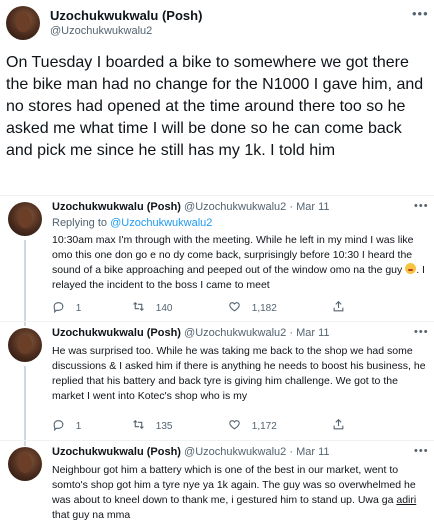 Image resolution: width=434 pixels, height=532 pixels. I want to click on retweet-count: 140, so click(164, 308).